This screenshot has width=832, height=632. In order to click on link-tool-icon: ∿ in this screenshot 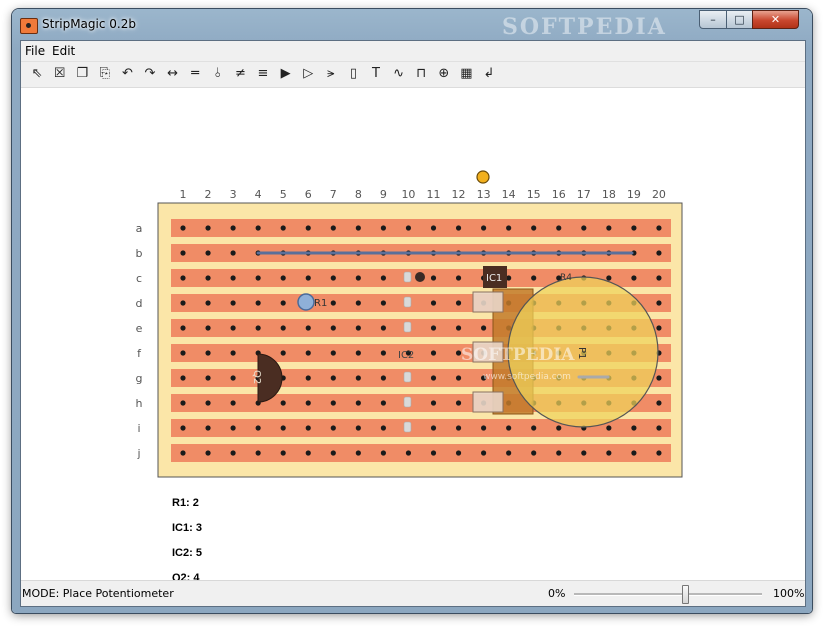, I will do `click(399, 74)`.